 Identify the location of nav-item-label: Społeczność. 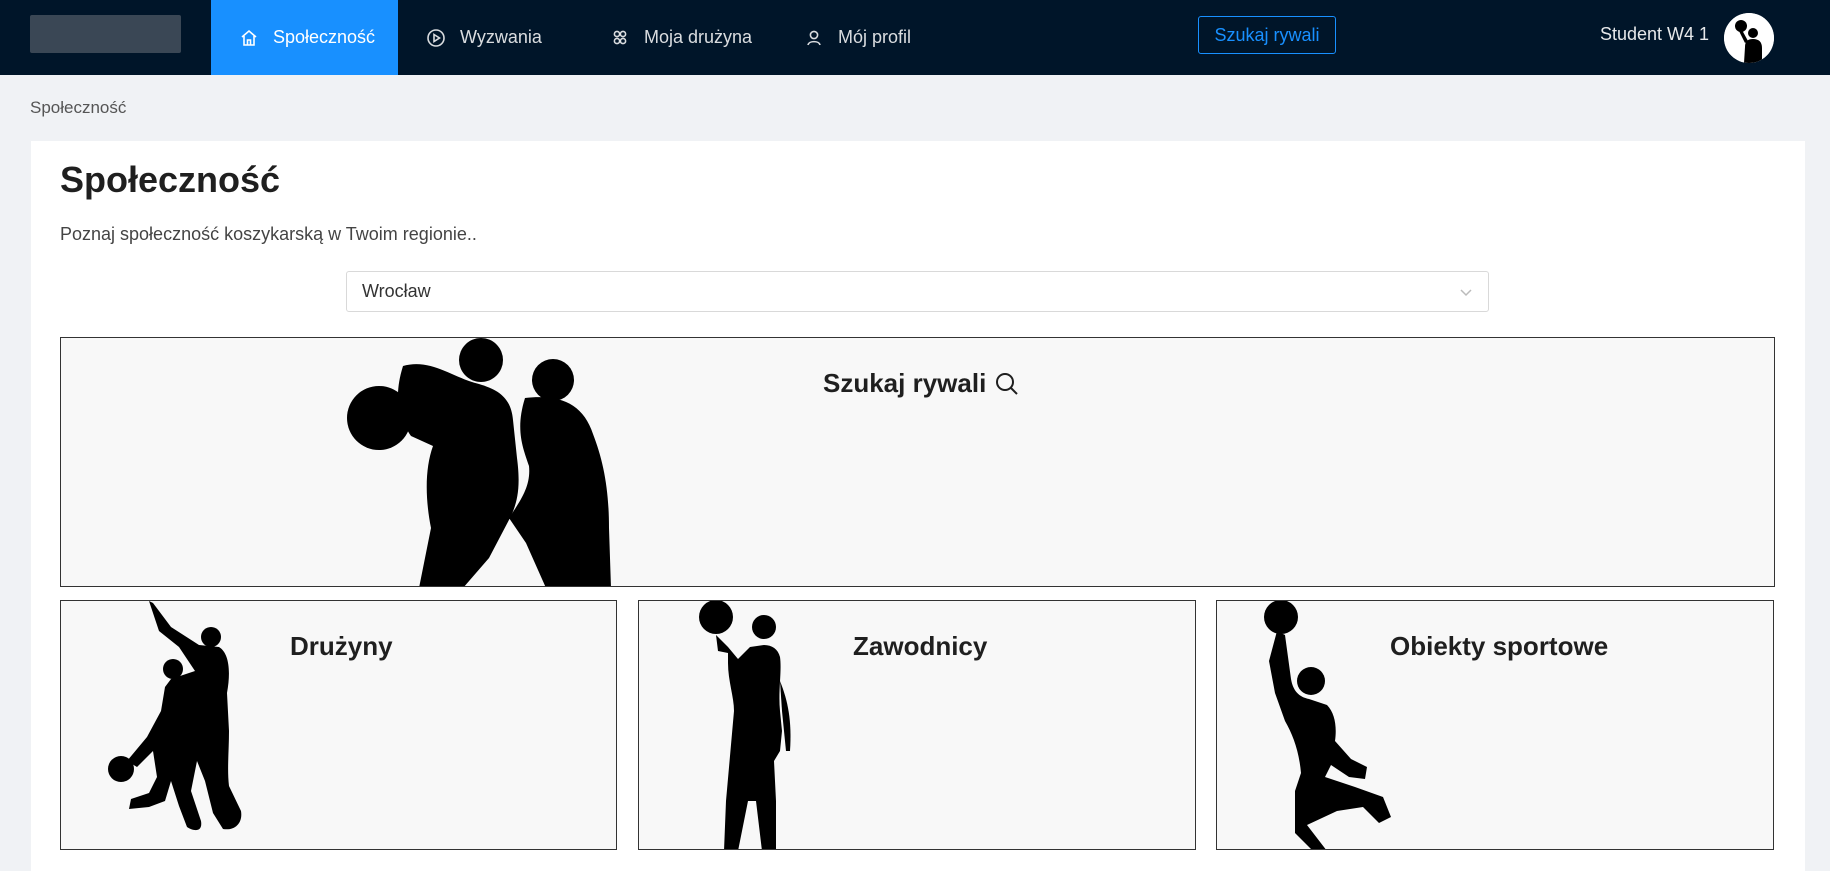
(324, 37).